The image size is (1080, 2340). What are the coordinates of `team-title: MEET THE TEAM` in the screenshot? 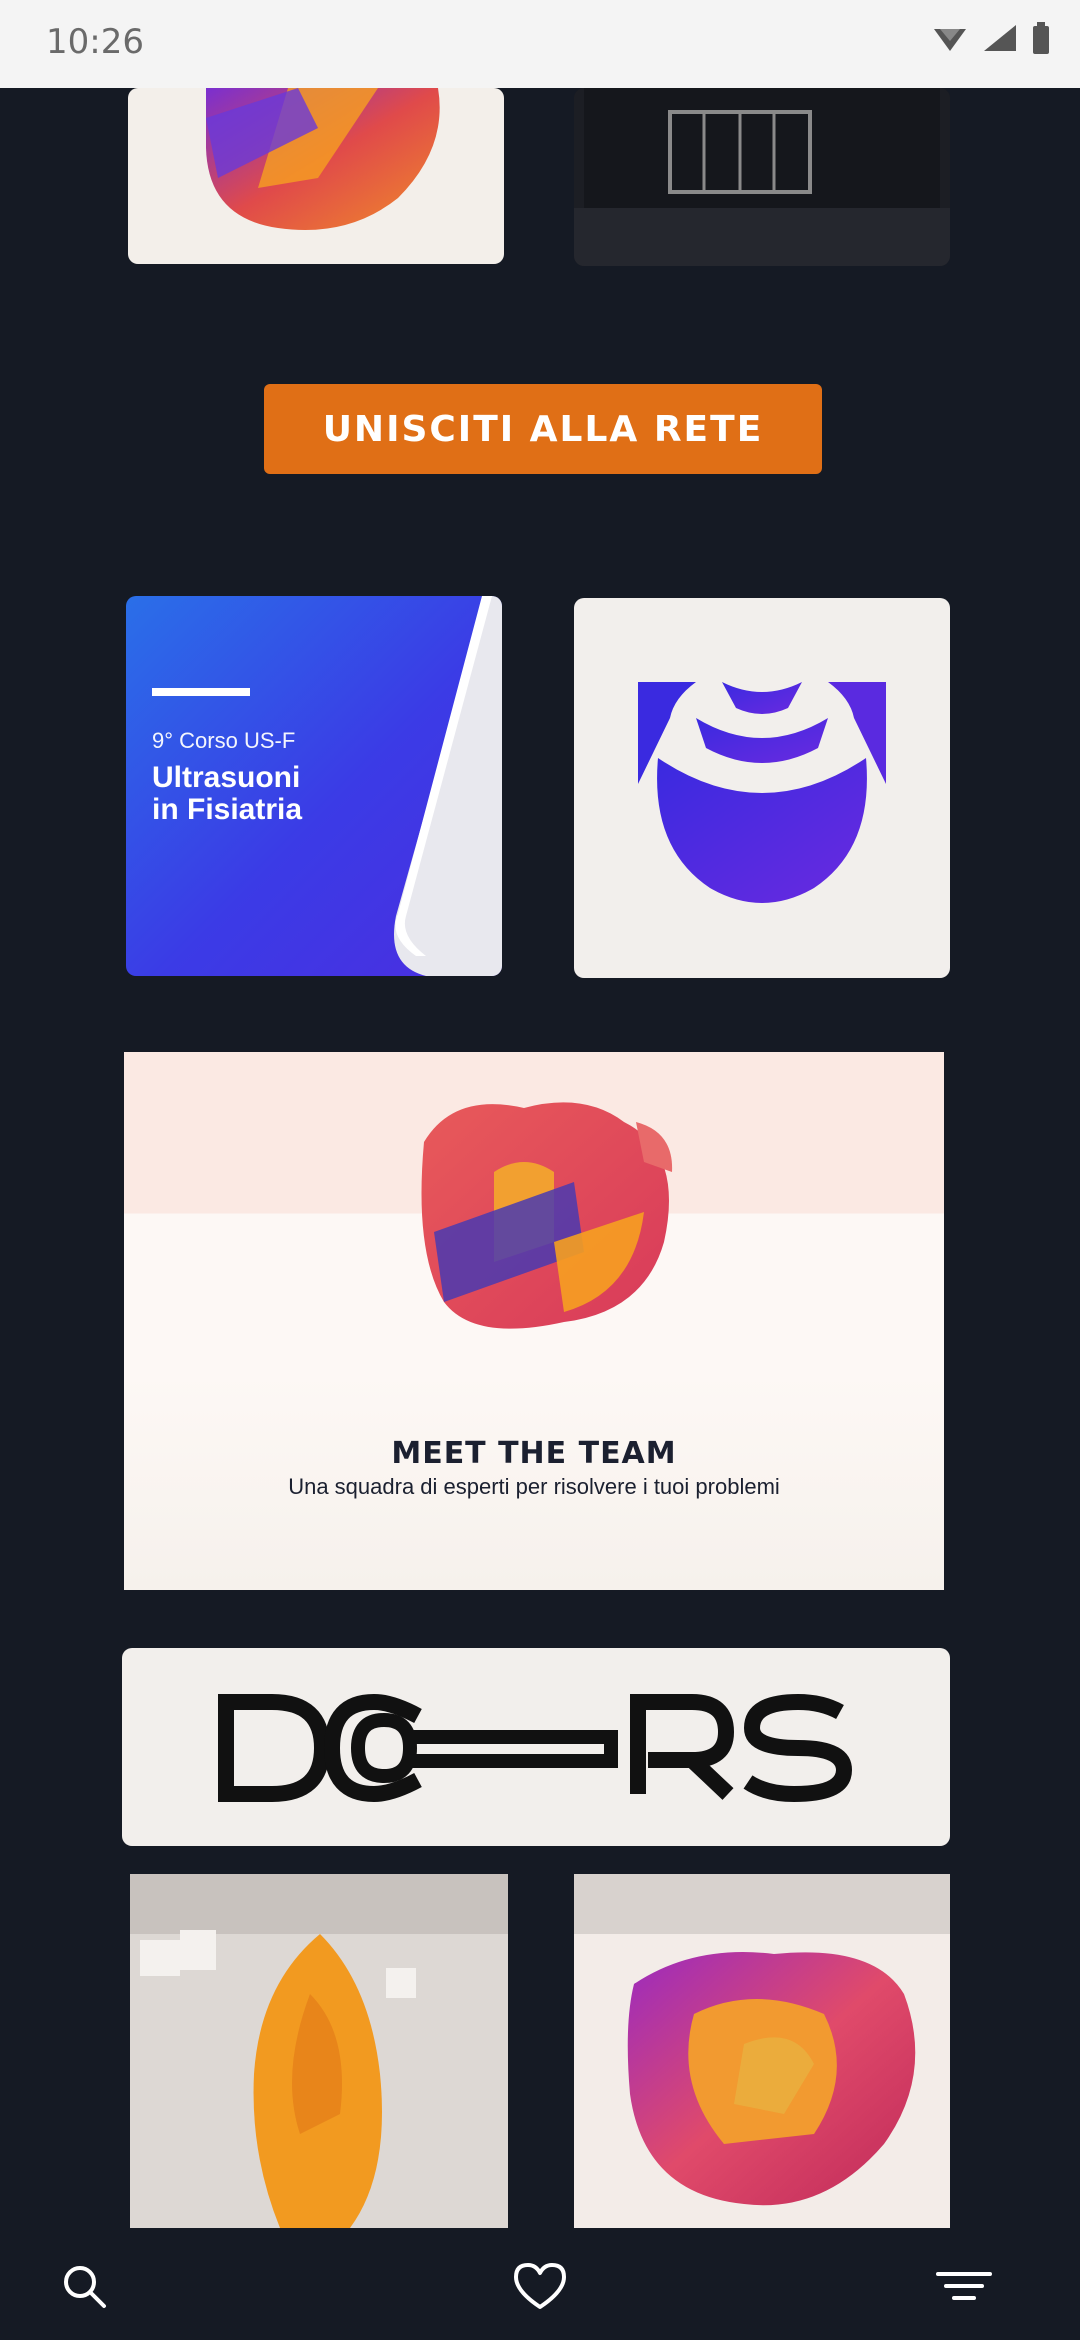 It's located at (534, 1453).